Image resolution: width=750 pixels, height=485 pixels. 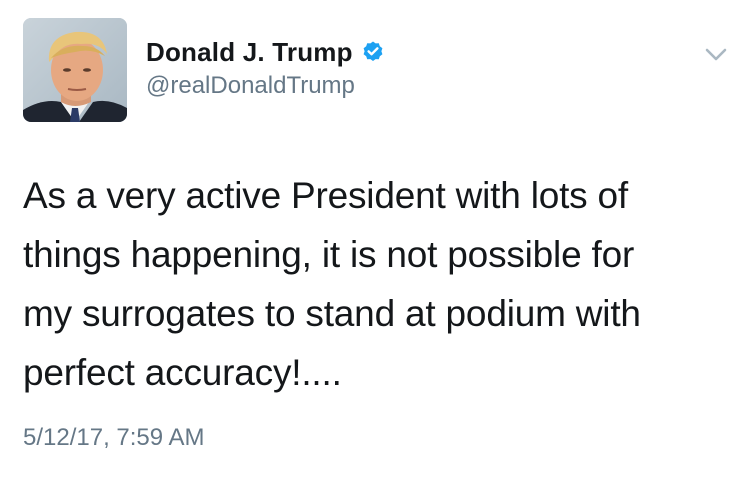 What do you see at coordinates (250, 86) in the screenshot?
I see `author-handle: @realDonaldTrump` at bounding box center [250, 86].